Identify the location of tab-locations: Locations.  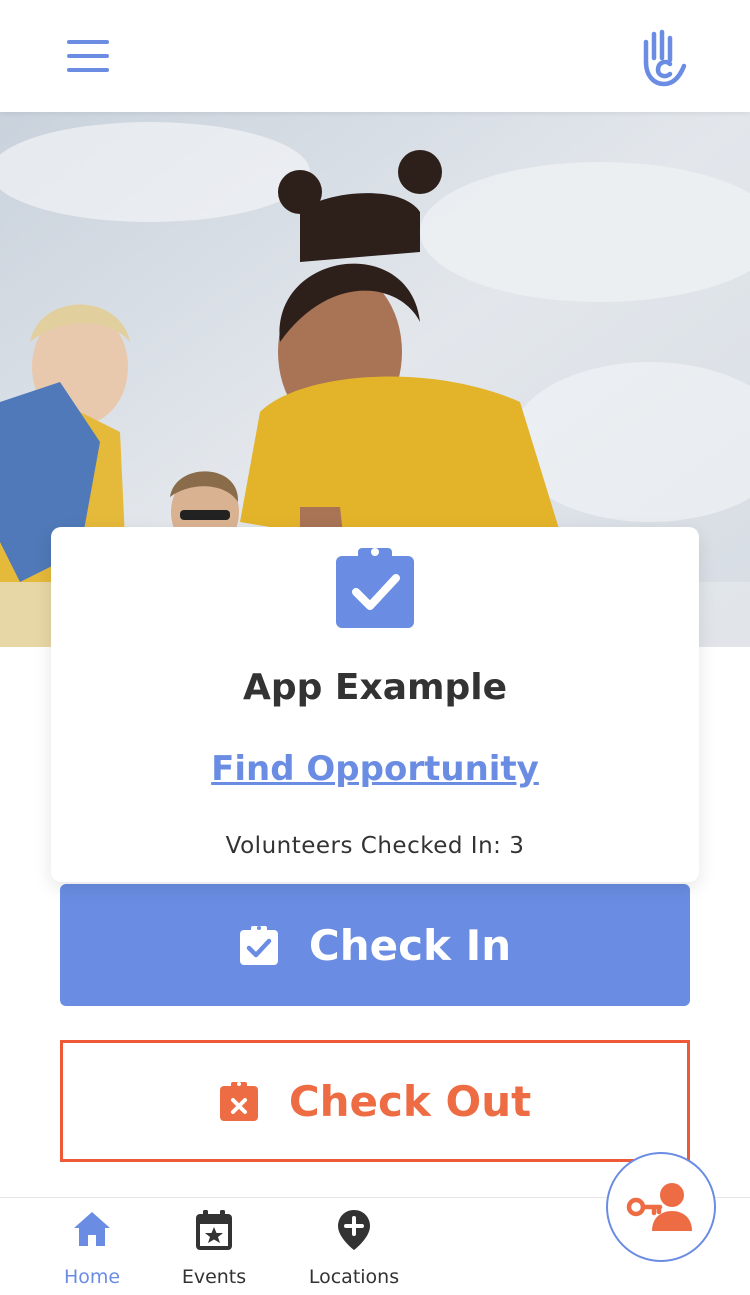
(354, 1246).